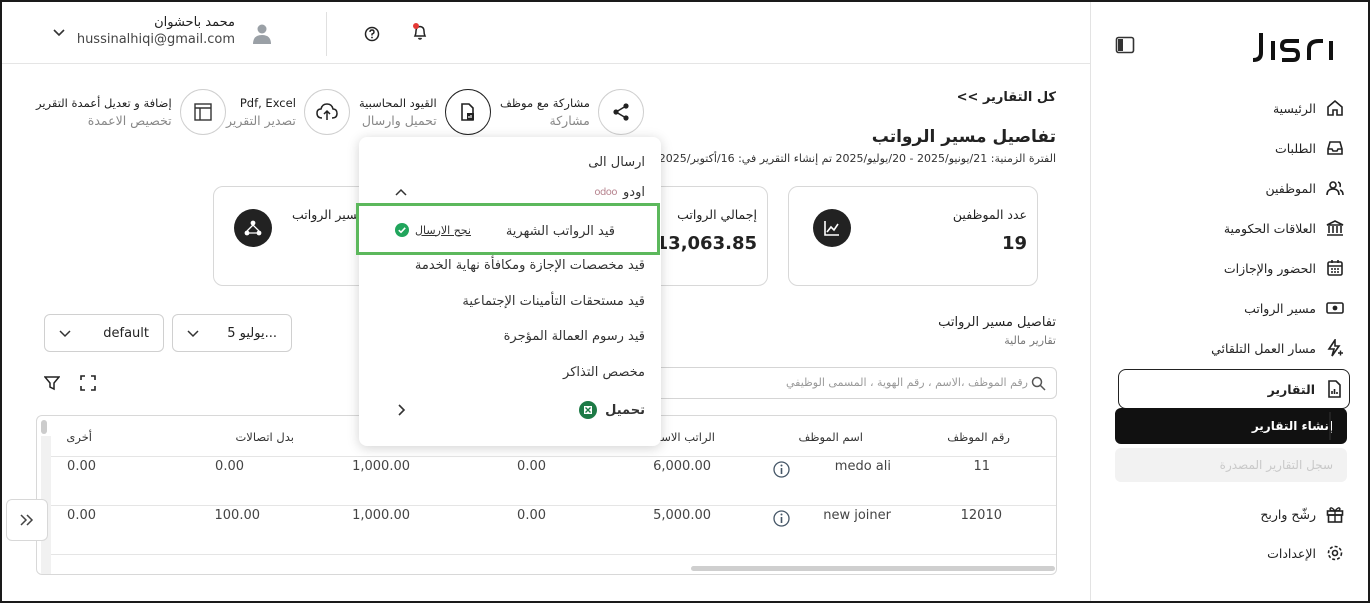  What do you see at coordinates (546, 33) in the screenshot?
I see `top-header: محمد باحشوان hussinalhiqi@gmail.com` at bounding box center [546, 33].